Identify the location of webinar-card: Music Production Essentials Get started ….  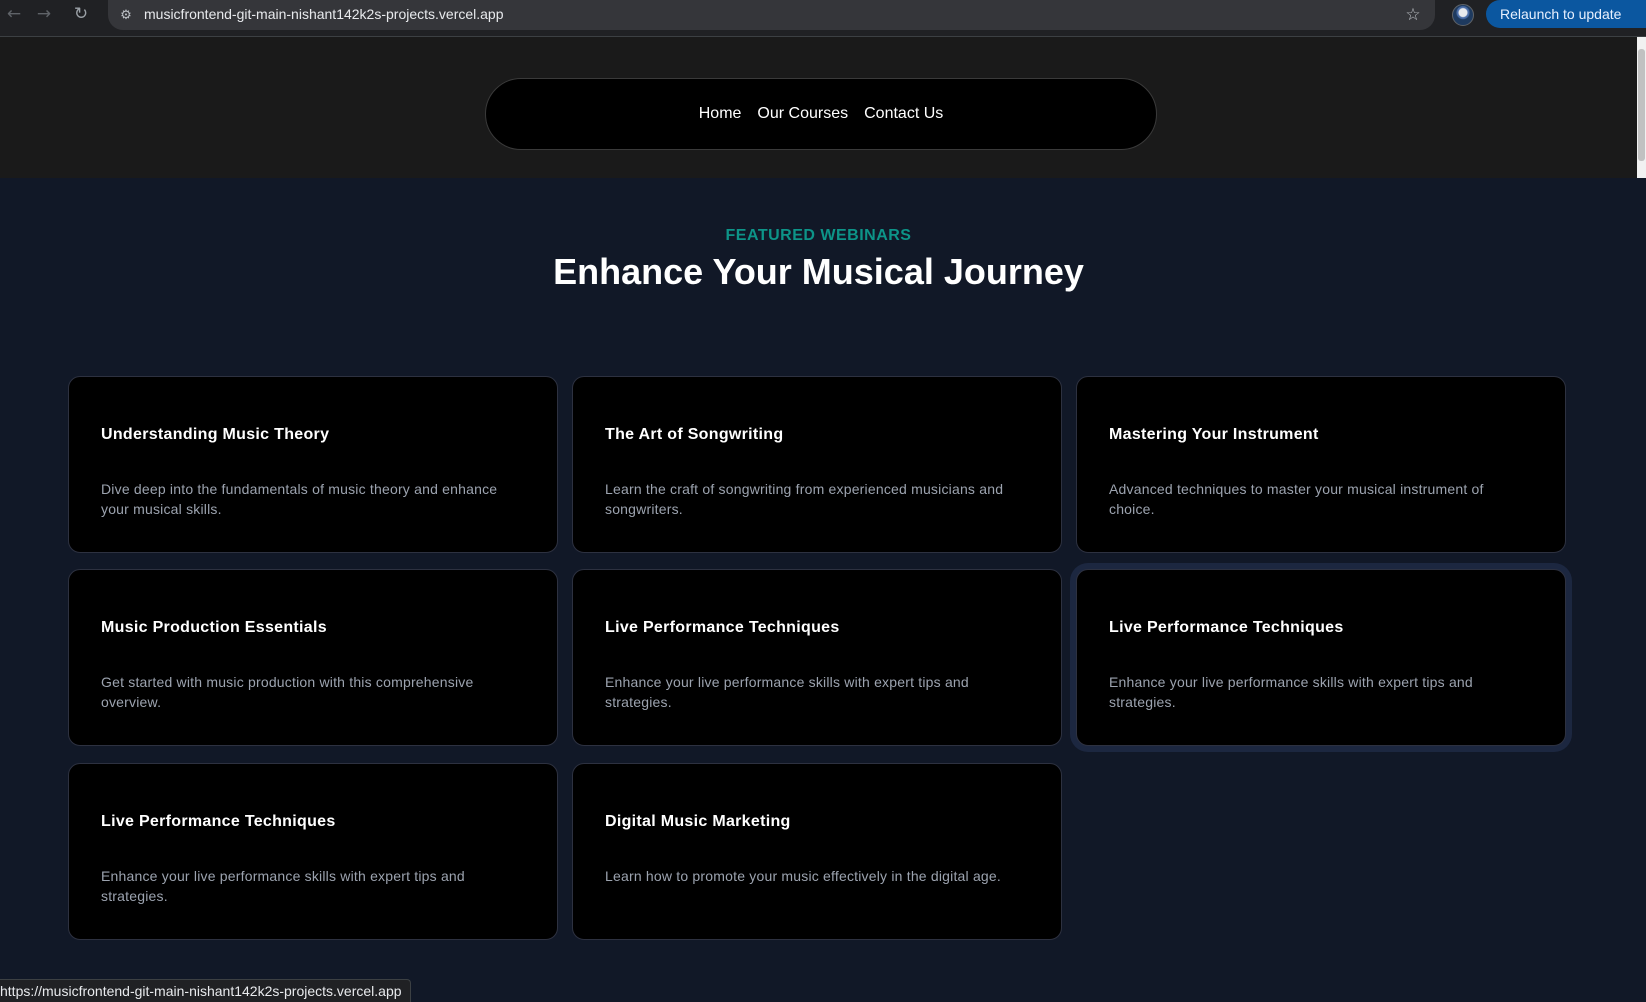
(313, 657).